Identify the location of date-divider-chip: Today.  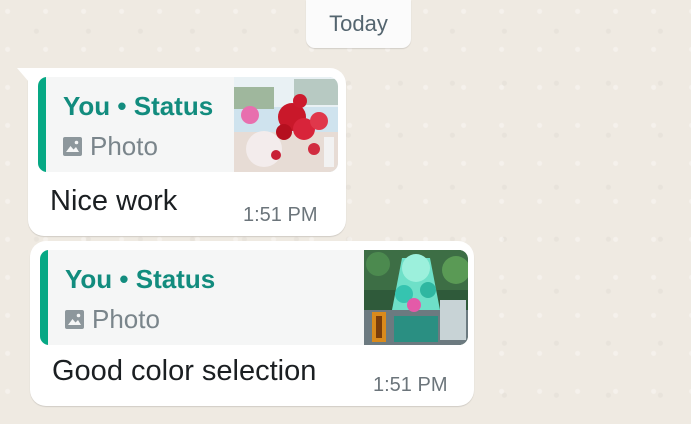
(358, 24).